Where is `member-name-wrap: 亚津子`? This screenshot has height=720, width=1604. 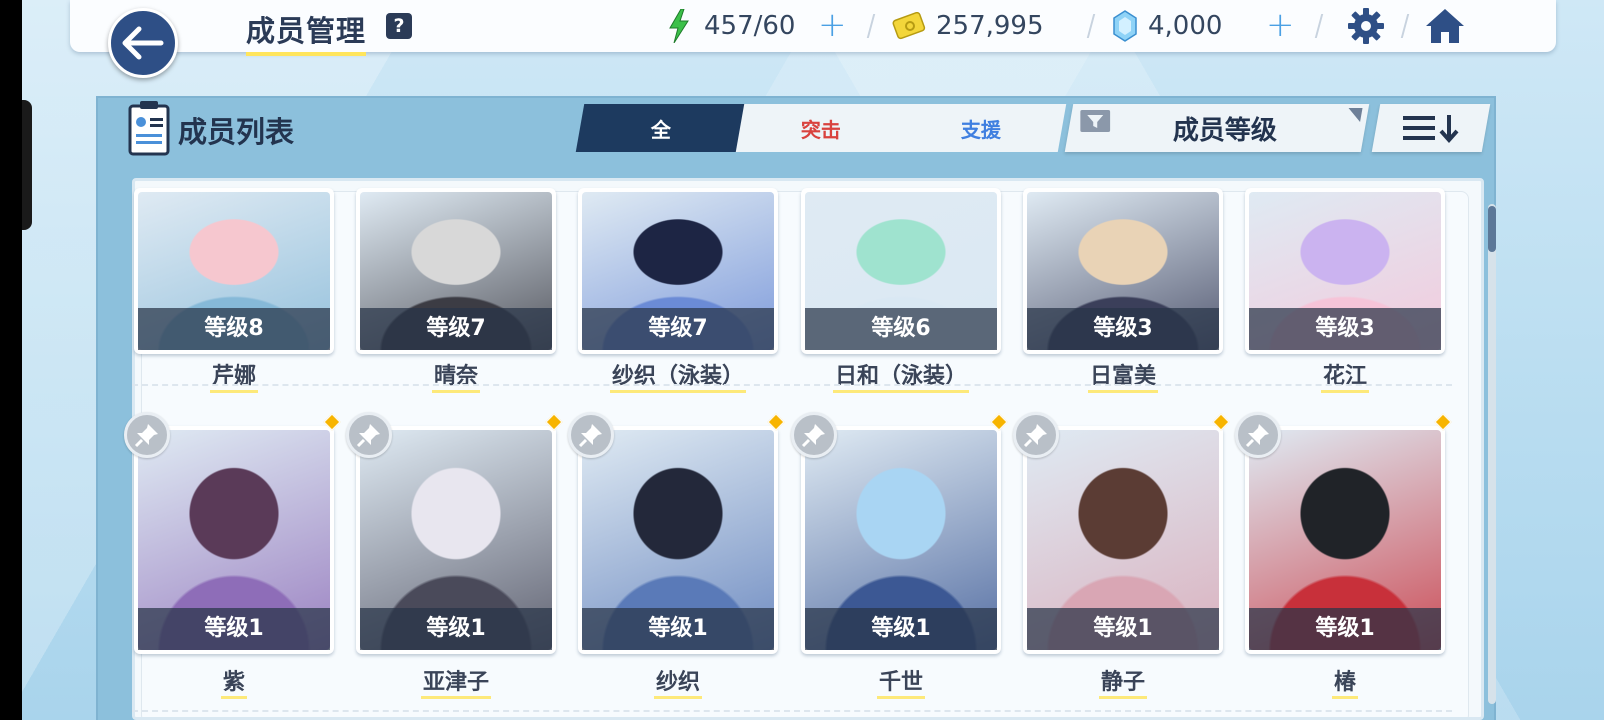
member-name-wrap: 亚津子 is located at coordinates (456, 684).